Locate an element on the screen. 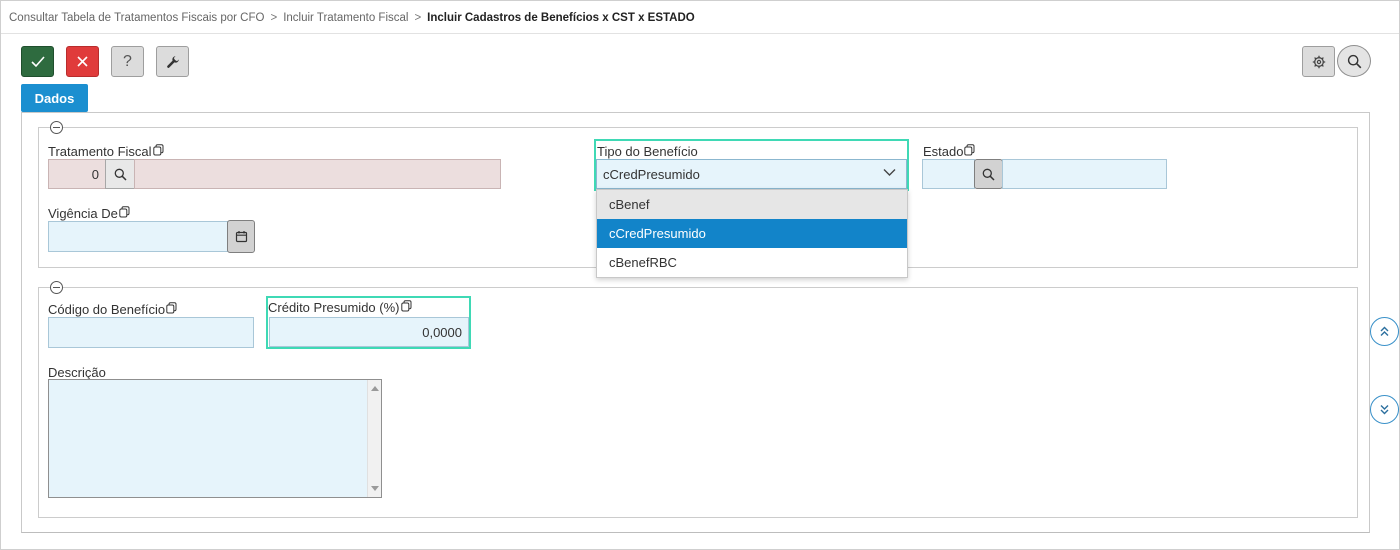 This screenshot has width=1400, height=550. gear-icon is located at coordinates (1318, 61).